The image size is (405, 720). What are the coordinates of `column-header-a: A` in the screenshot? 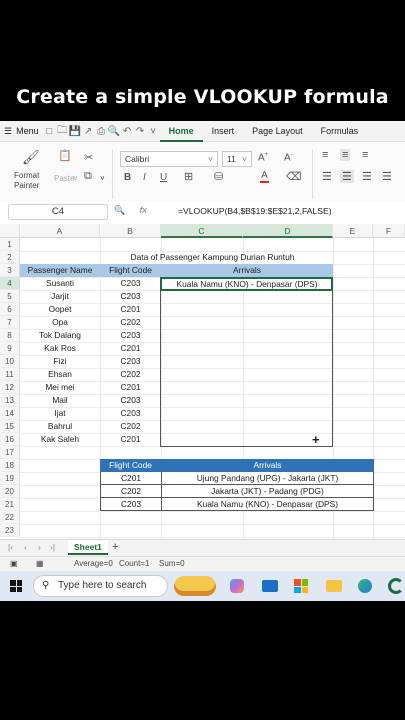 It's located at (60, 231).